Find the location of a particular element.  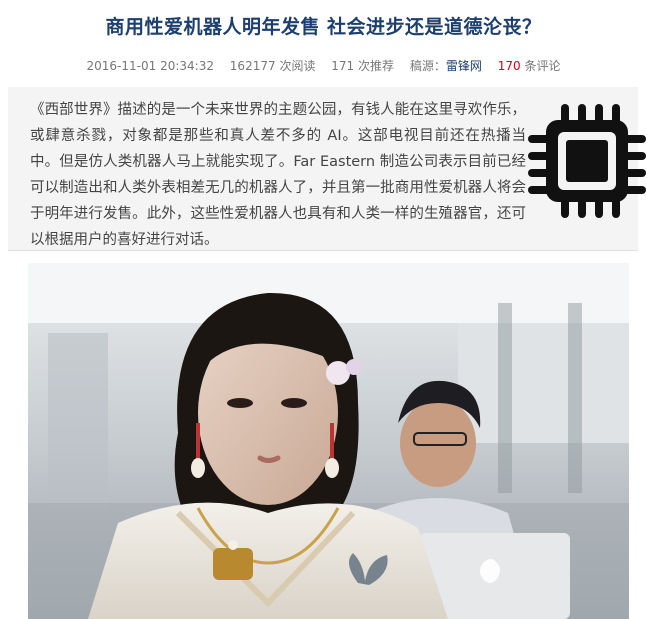

view-count: 162177 次阅读 is located at coordinates (272, 66).